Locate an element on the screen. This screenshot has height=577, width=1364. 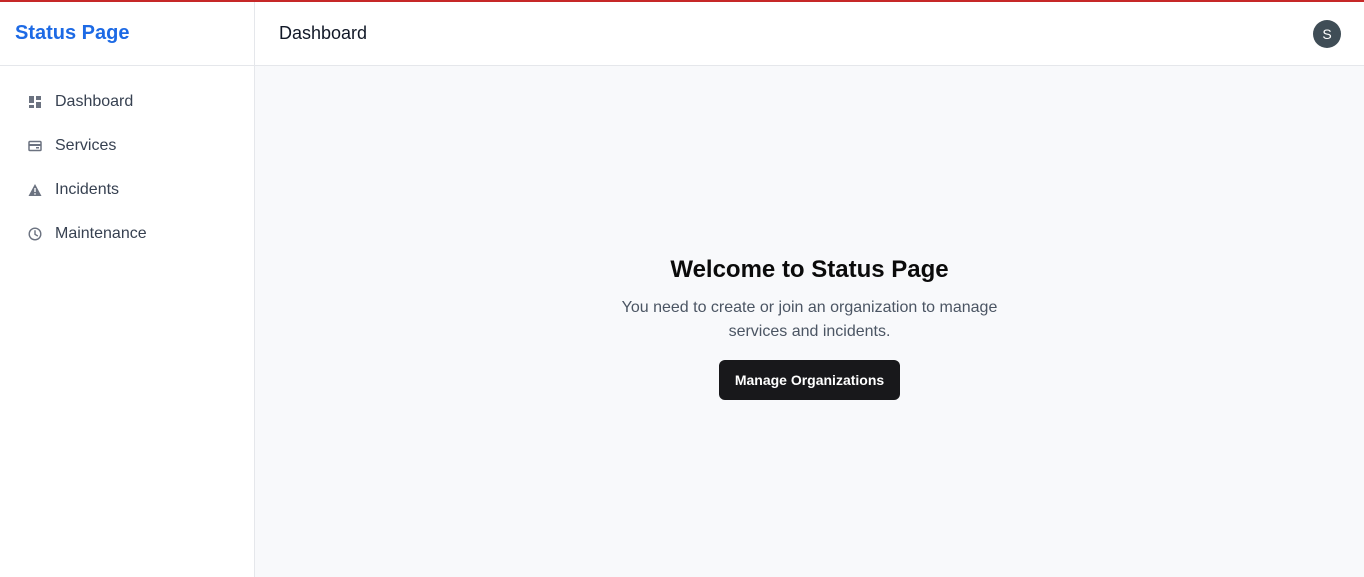
clock-icon is located at coordinates (35, 234).